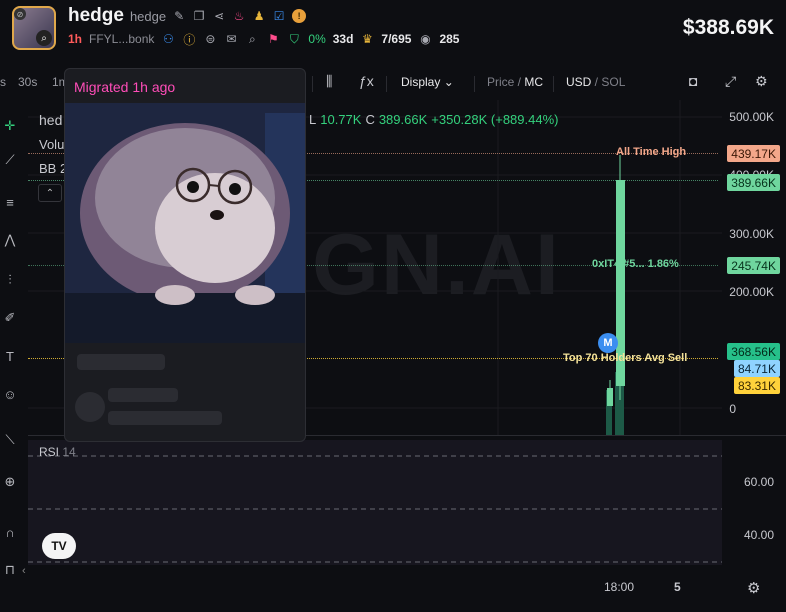 This screenshot has width=786, height=612. I want to click on top-holders-icon: ⛉, so click(294, 38).